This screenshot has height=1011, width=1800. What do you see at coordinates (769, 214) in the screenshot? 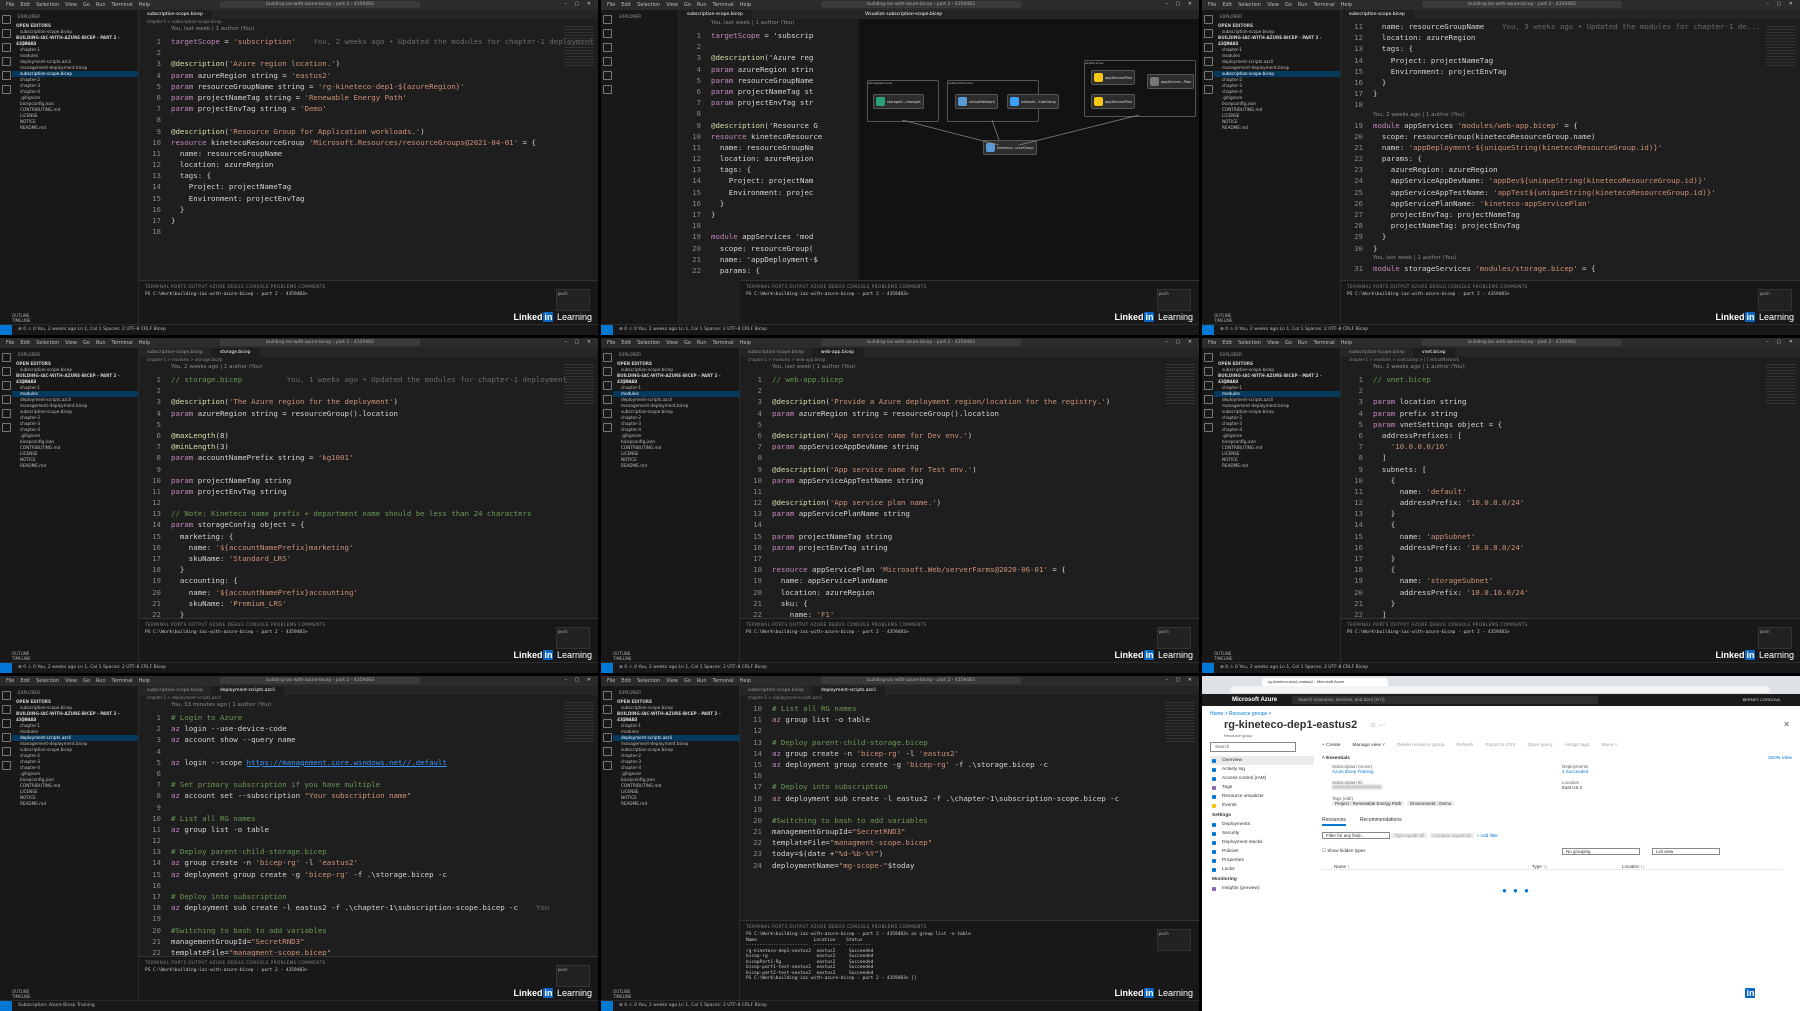
I see `code-line: 17}` at bounding box center [769, 214].